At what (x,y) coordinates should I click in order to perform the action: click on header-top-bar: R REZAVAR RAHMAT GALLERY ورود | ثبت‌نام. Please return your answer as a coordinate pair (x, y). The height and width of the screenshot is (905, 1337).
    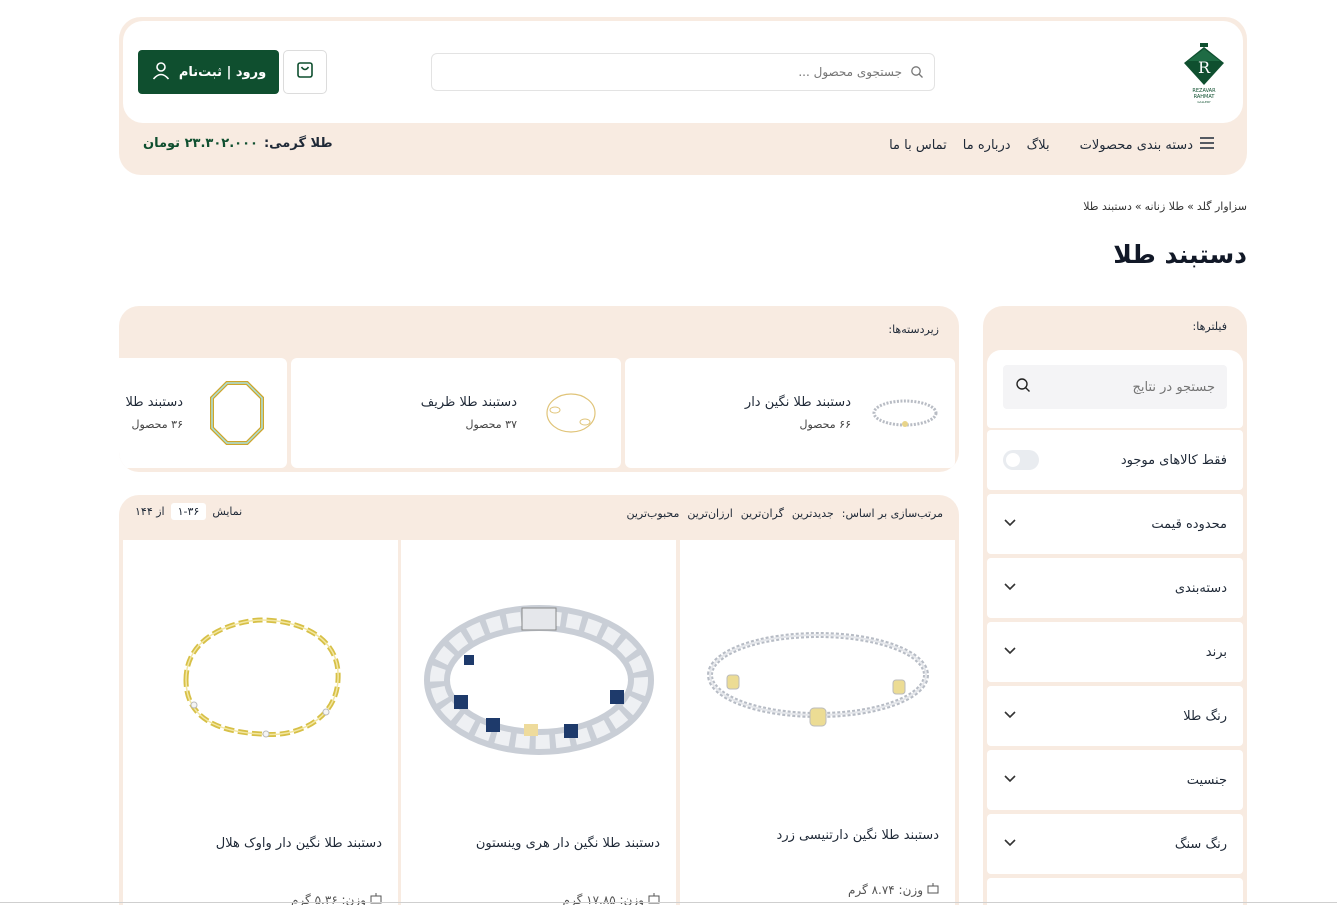
    Looking at the image, I should click on (683, 72).